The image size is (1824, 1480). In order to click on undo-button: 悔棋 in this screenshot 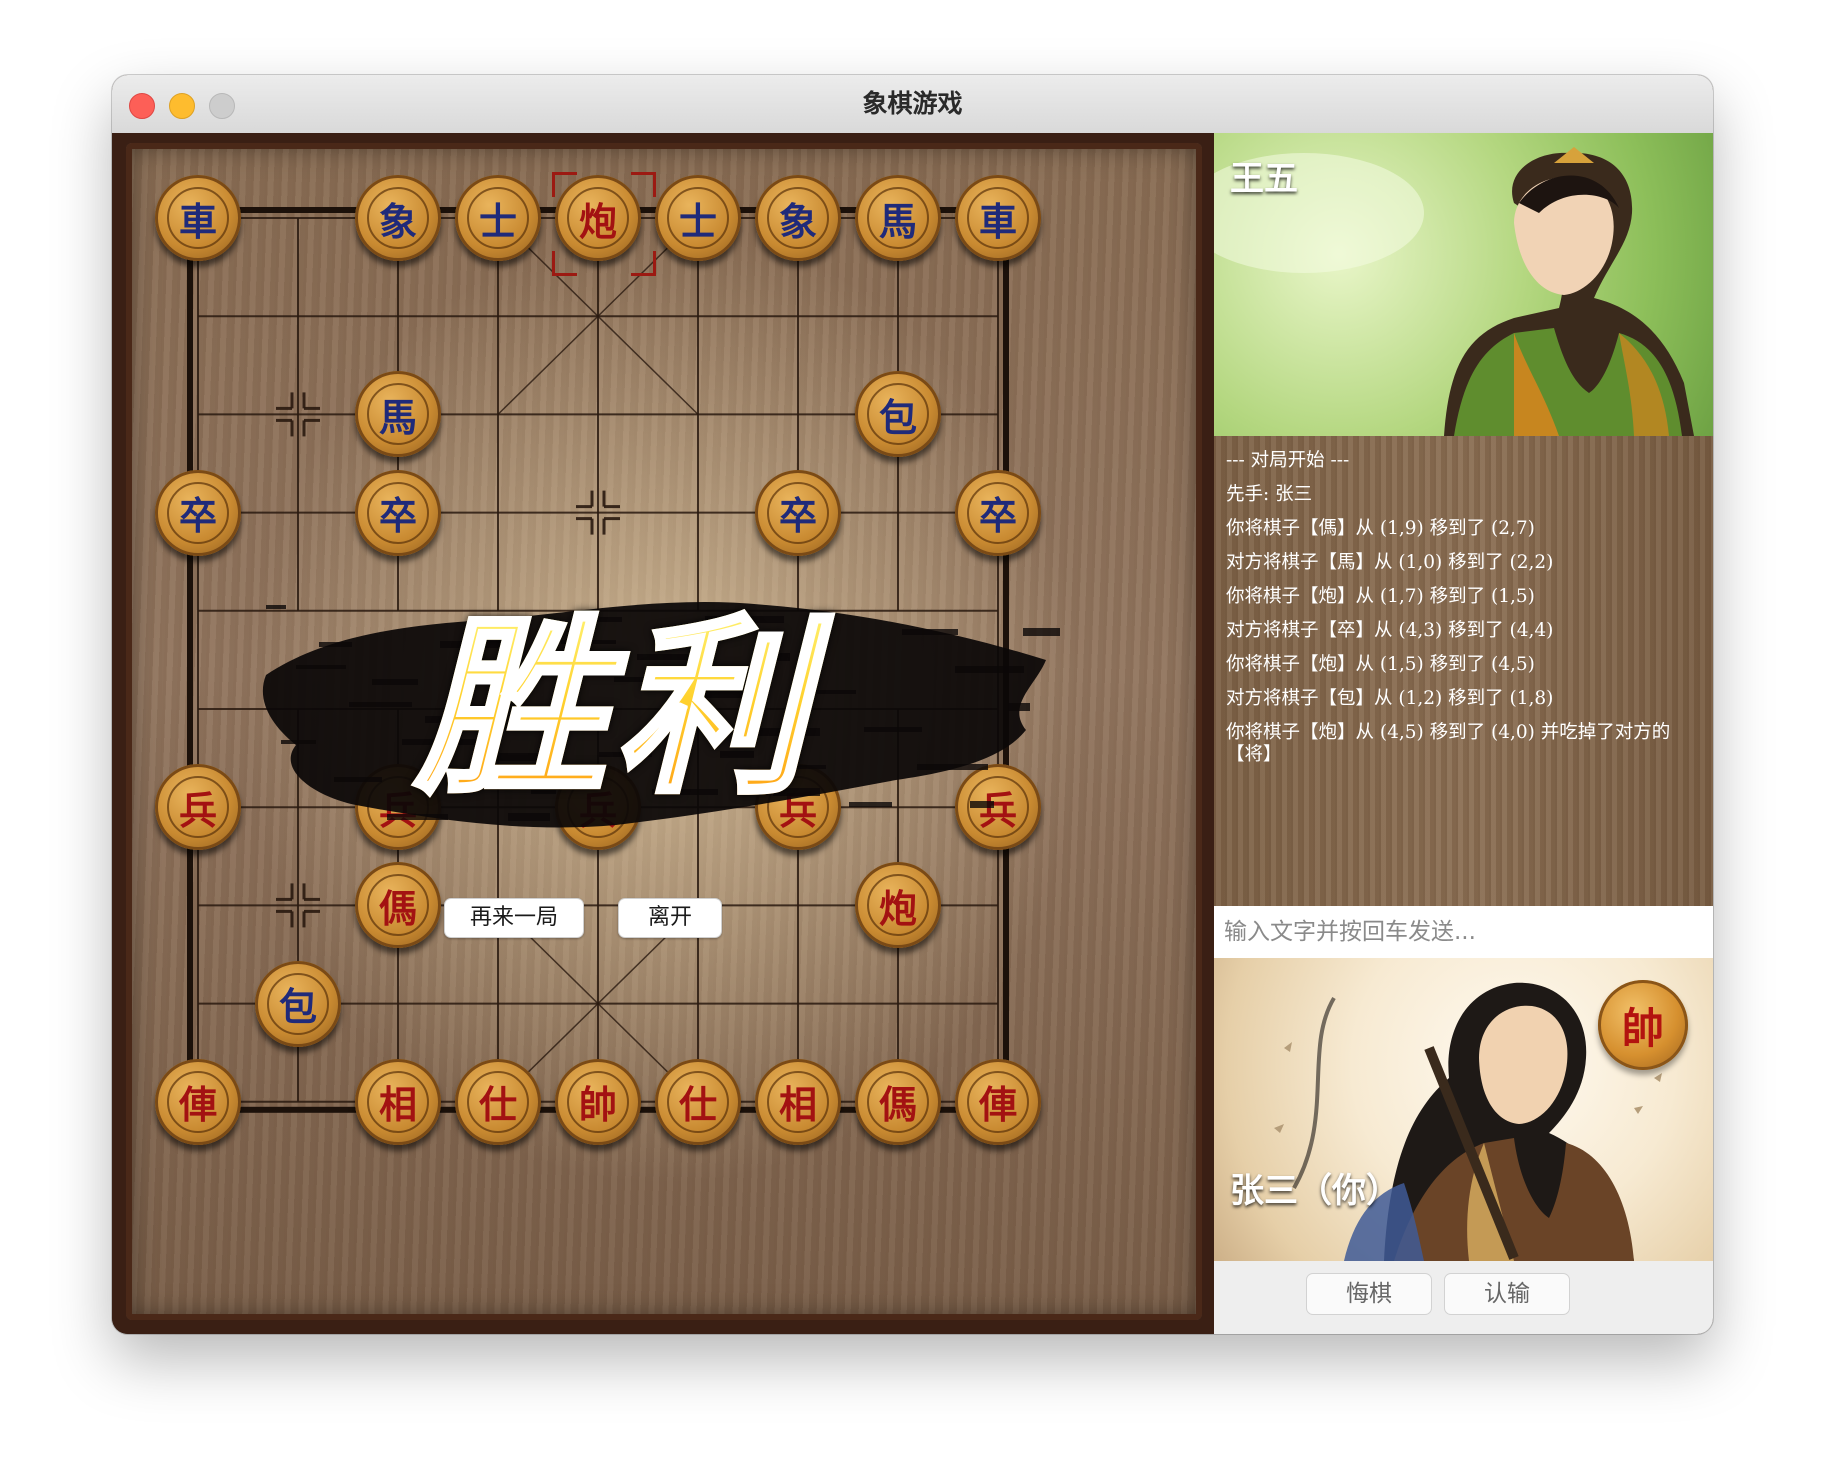, I will do `click(1369, 1294)`.